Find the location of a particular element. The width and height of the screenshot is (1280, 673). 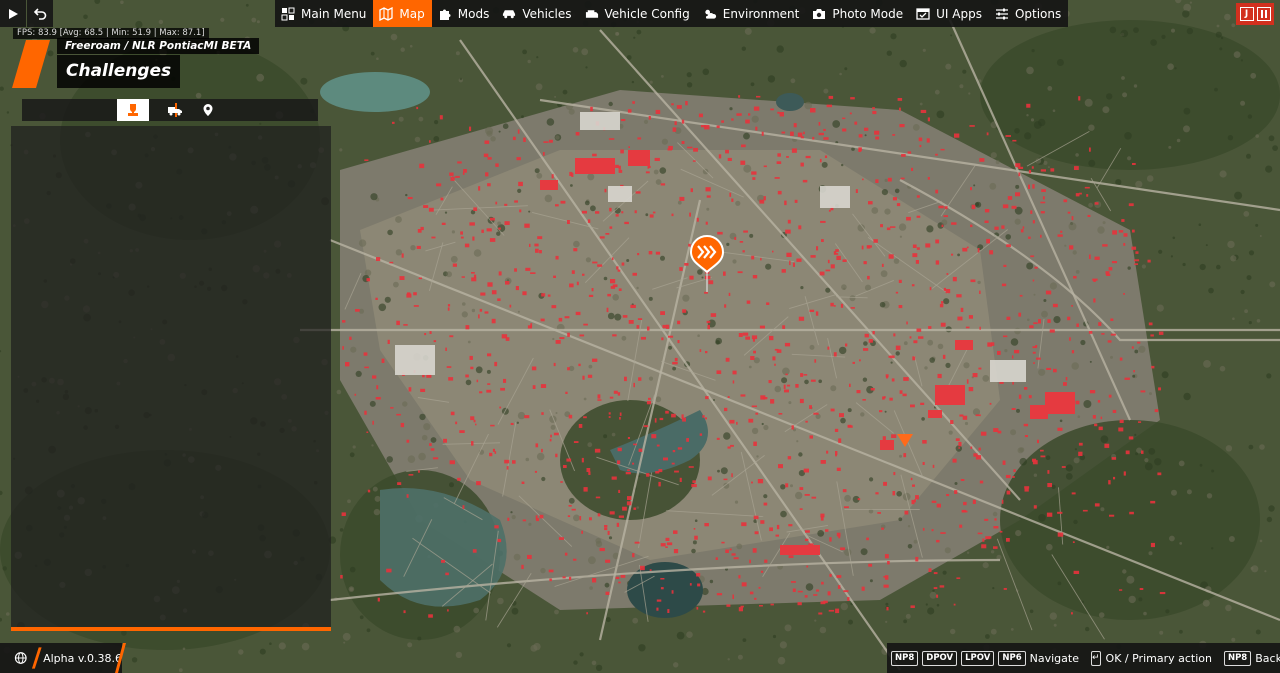

sliders-icon is located at coordinates (1002, 14).